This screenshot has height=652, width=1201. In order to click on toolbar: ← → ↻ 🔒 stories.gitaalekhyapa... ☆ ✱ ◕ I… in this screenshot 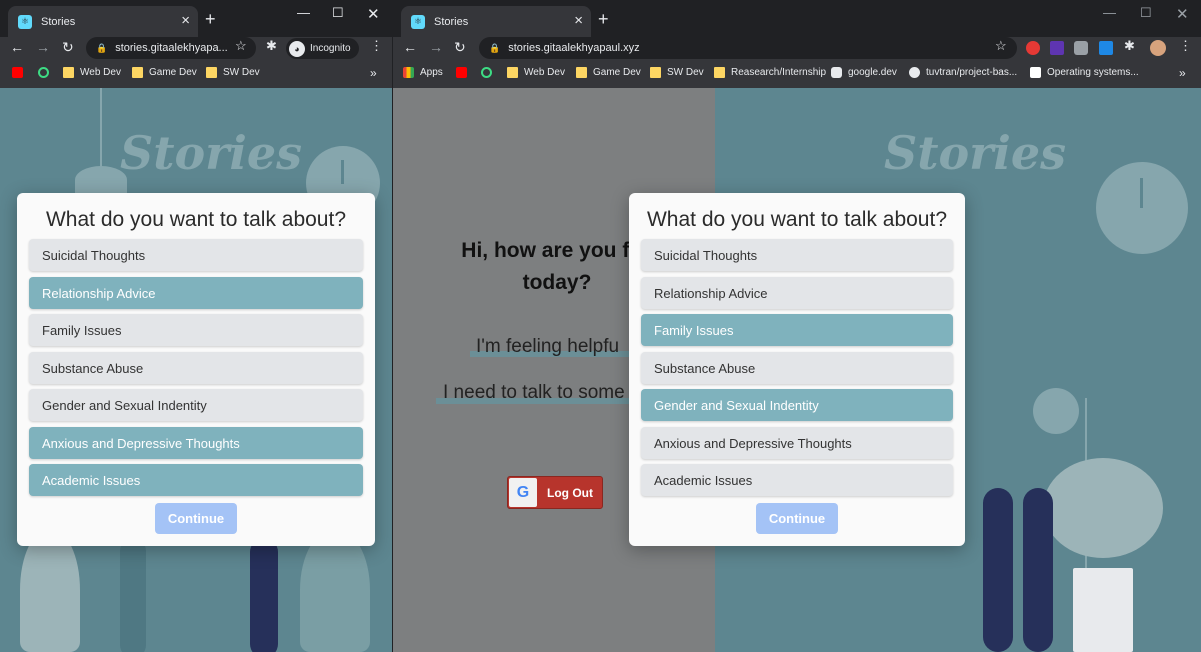, I will do `click(196, 49)`.